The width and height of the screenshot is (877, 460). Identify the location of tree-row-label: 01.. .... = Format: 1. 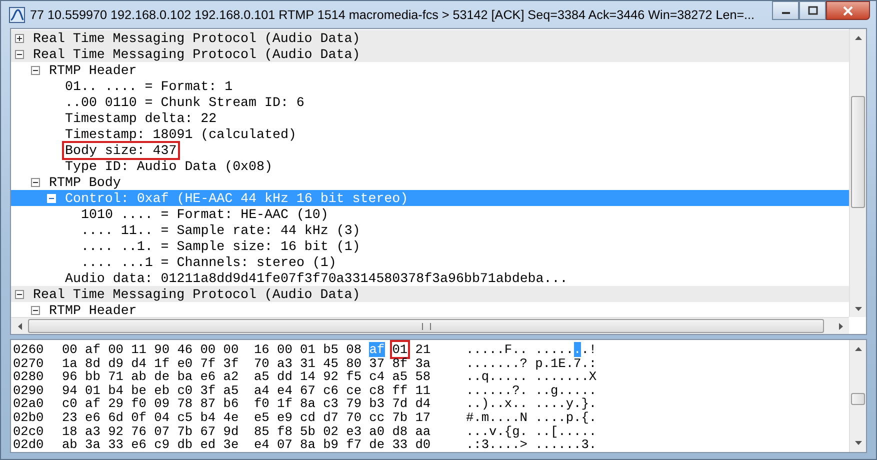
(149, 86).